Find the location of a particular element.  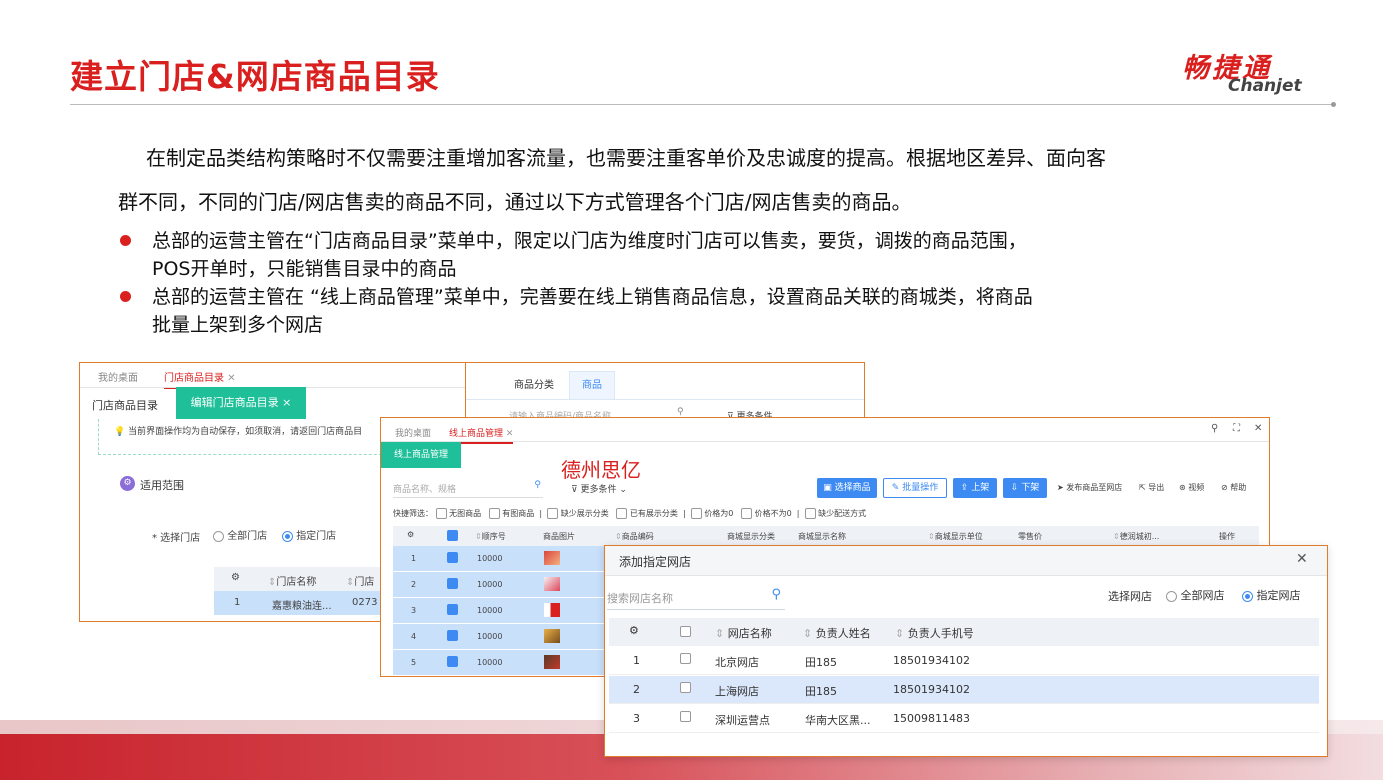

send-icon: ➤ is located at coordinates (1062, 487).